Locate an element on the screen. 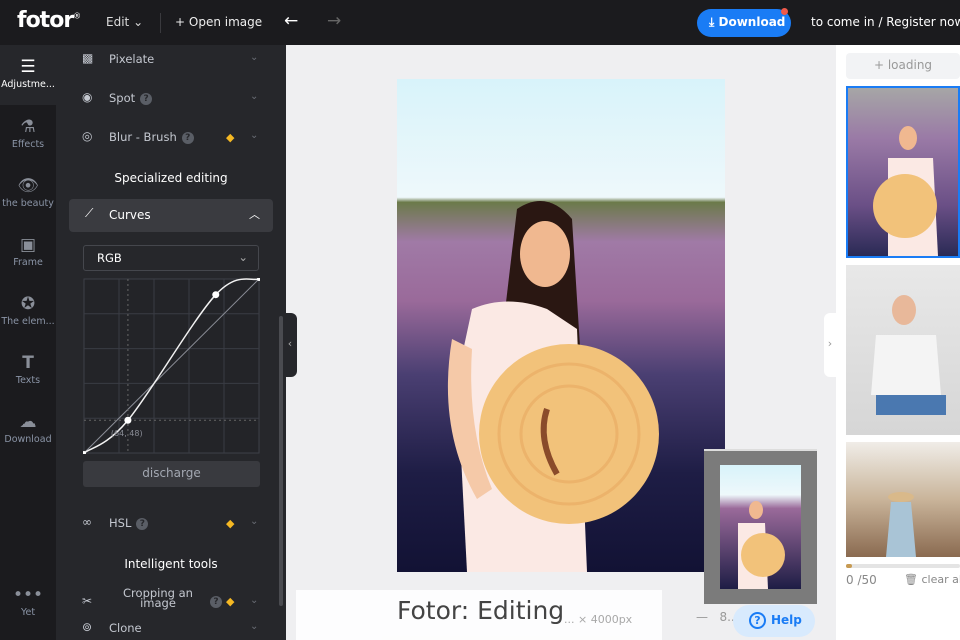  image-library-panel: + loading 0 /50 🗑 clear all is located at coordinates (898, 342).